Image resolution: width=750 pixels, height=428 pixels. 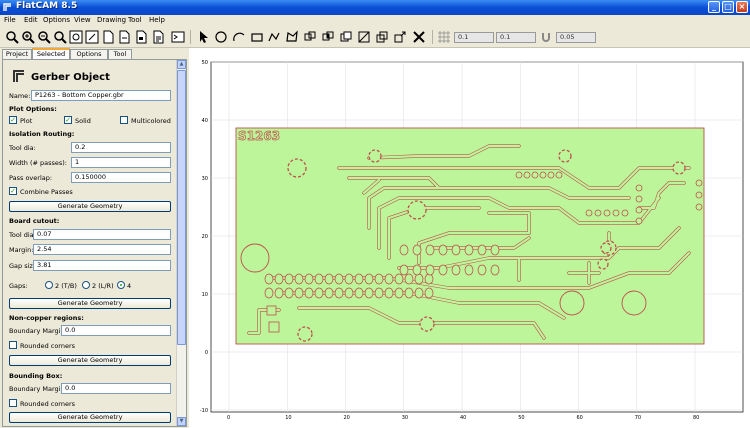 I want to click on combine-passes-label: Combine Passes, so click(x=46, y=192).